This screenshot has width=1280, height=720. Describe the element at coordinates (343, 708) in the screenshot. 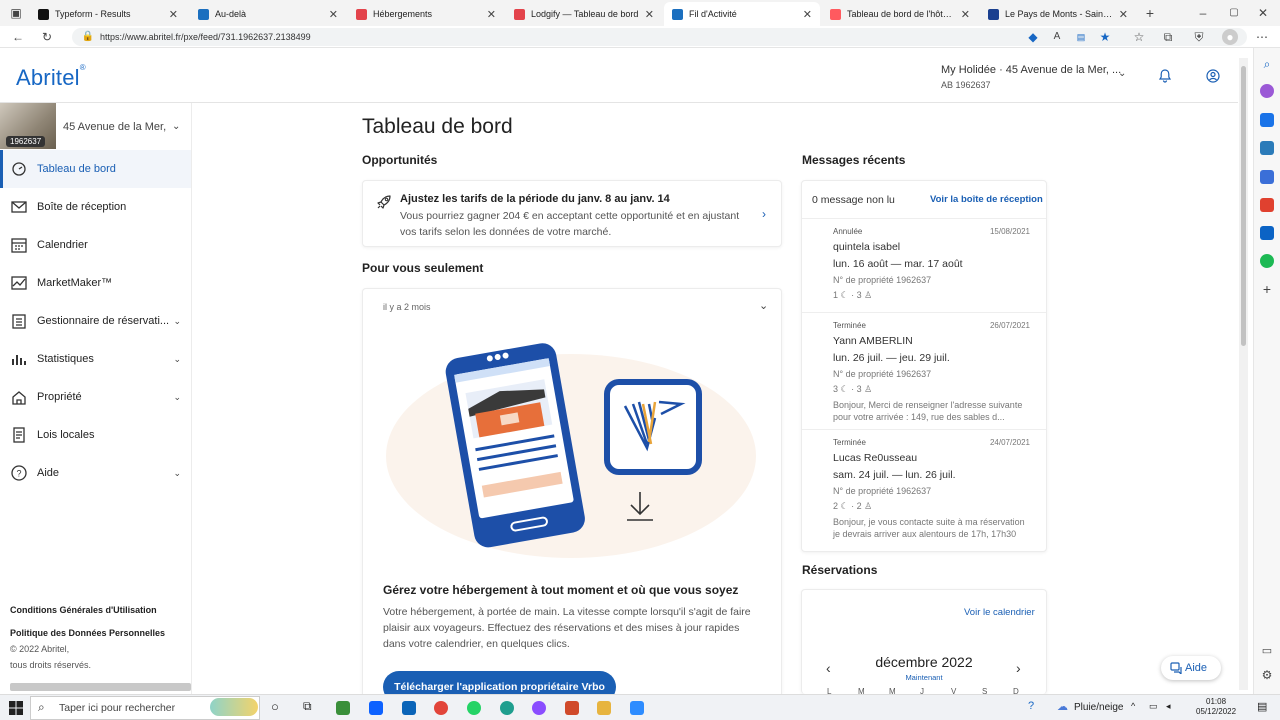

I see `store-app-icon` at that location.